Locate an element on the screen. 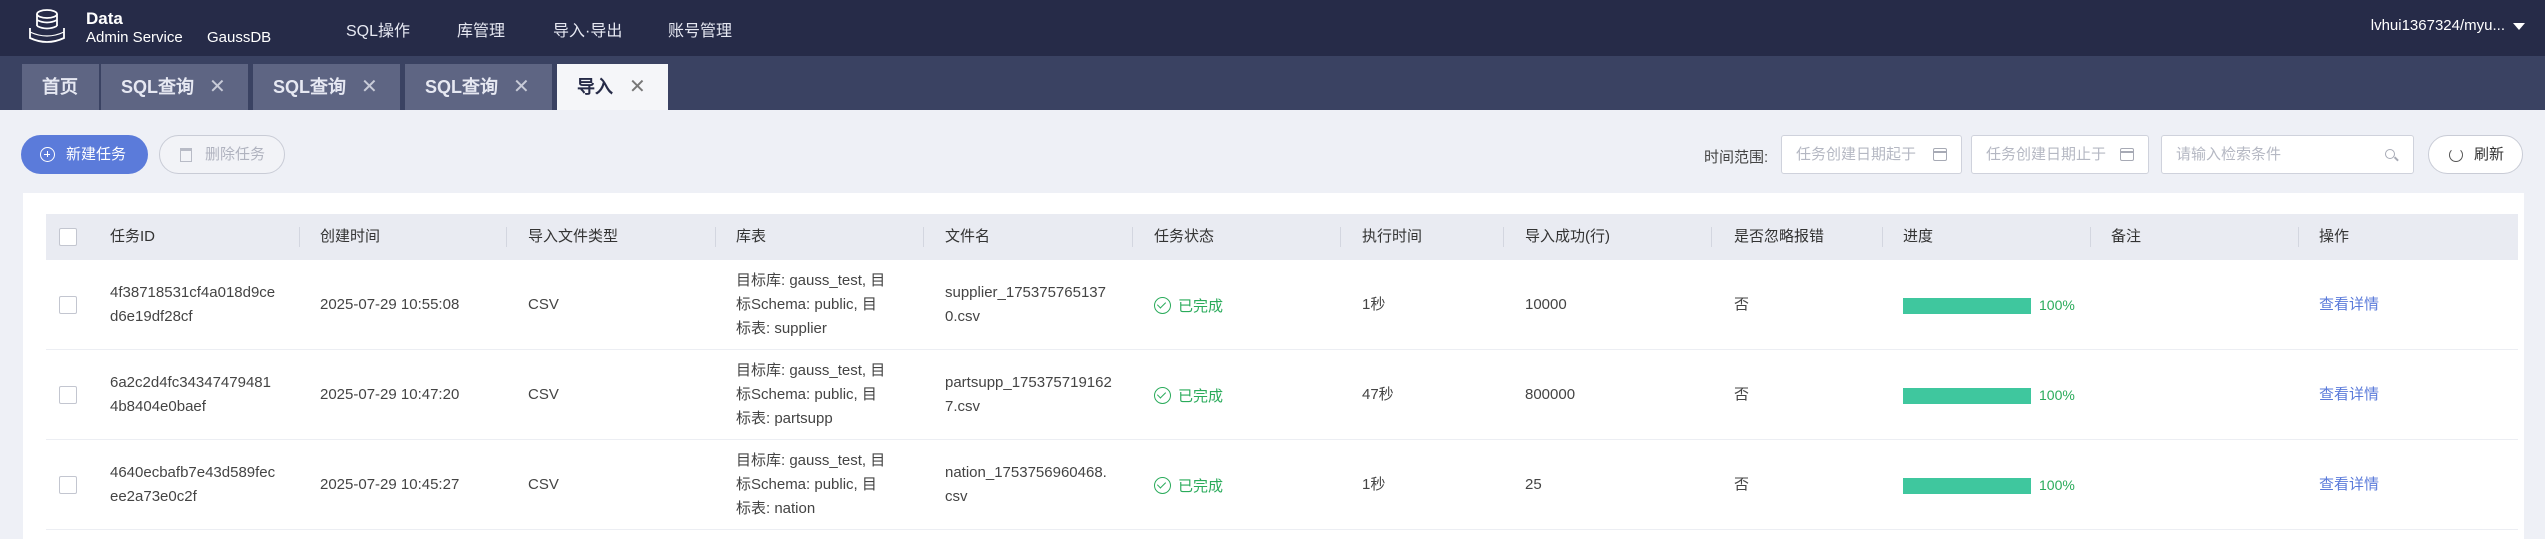 This screenshot has height=539, width=2545. created-time: 2025-07-29 10:47:20 is located at coordinates (390, 394).